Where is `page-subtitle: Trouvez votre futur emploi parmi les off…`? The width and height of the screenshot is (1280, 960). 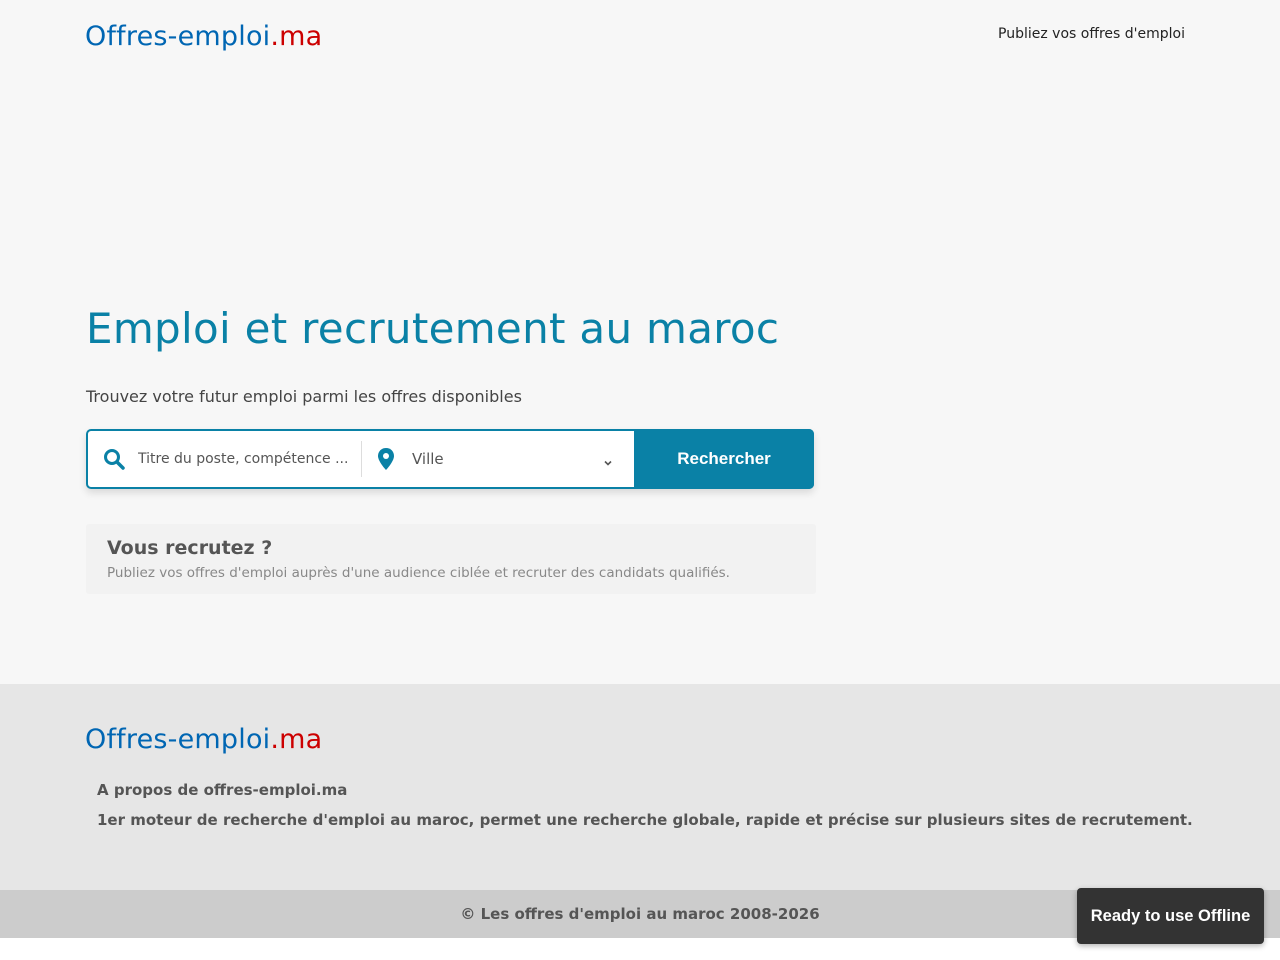 page-subtitle: Trouvez votre futur emploi parmi les off… is located at coordinates (304, 396).